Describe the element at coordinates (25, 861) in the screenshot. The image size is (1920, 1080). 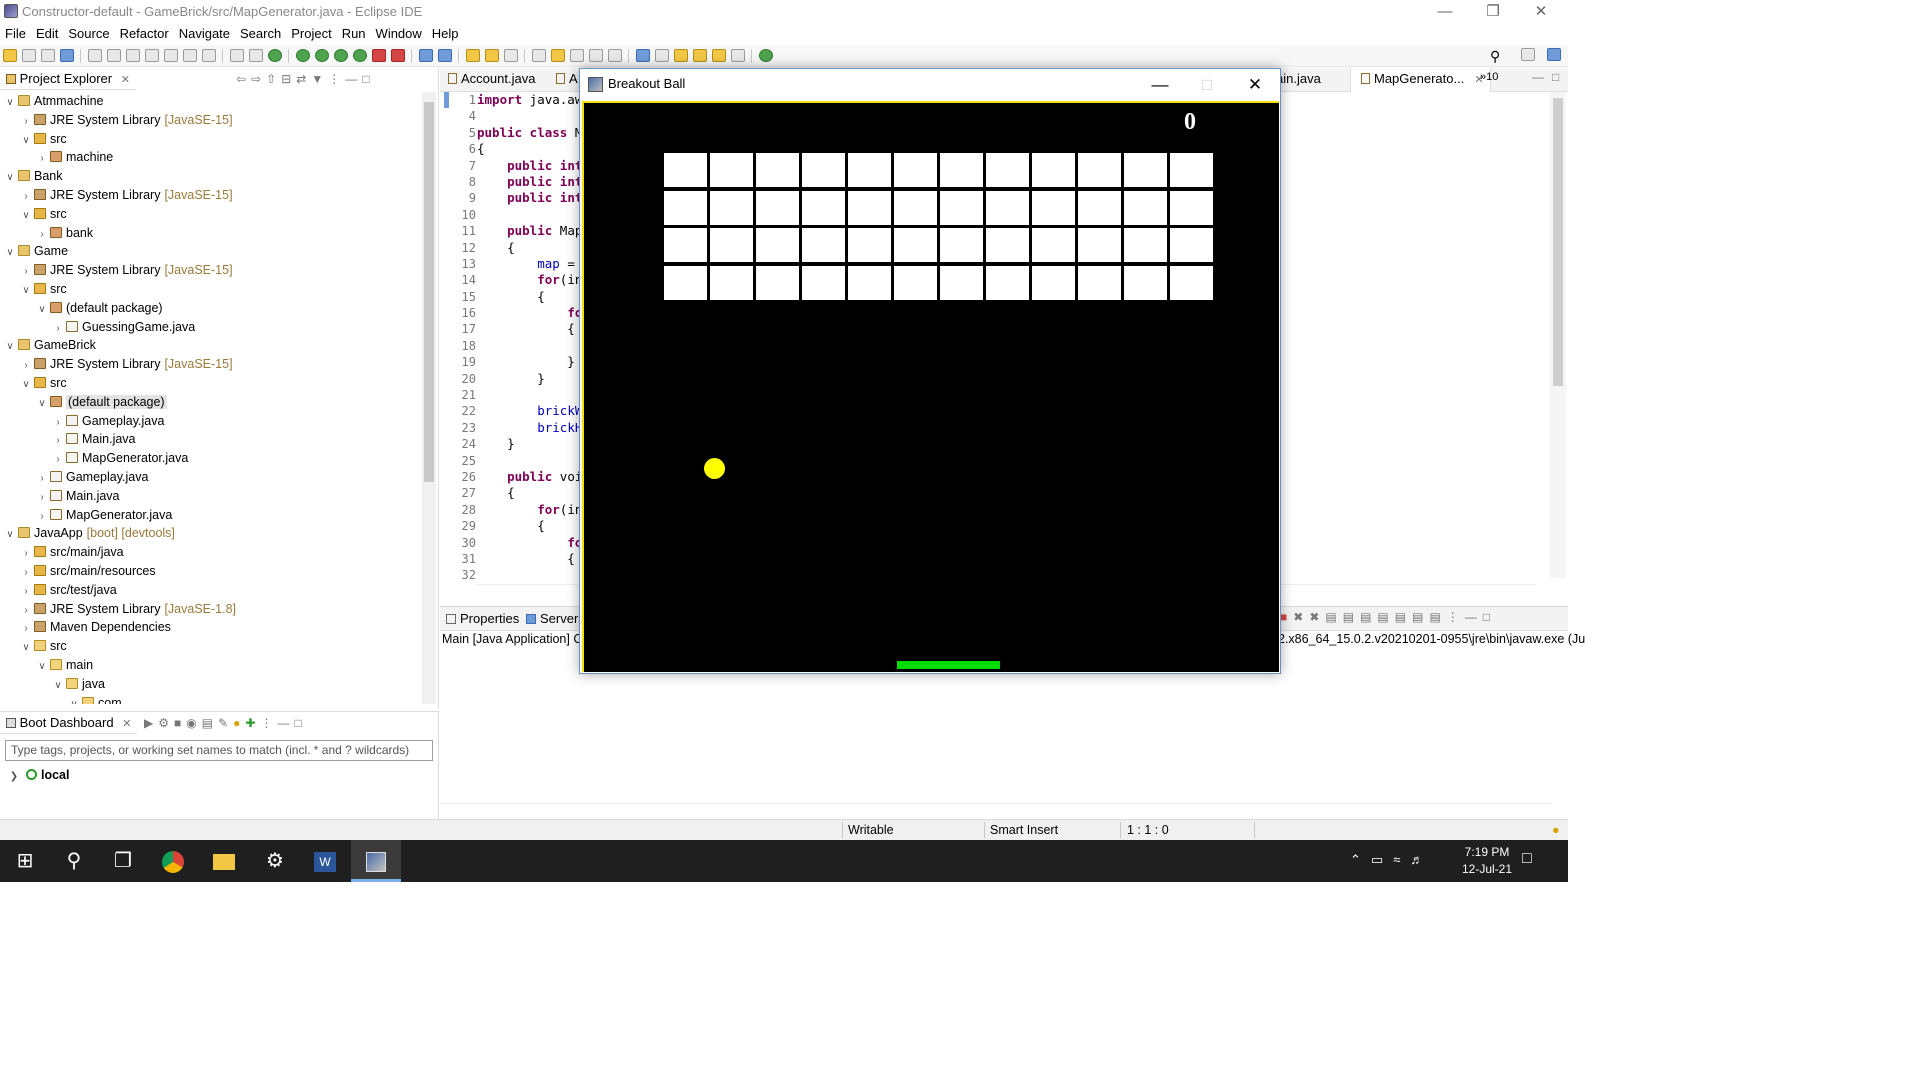
I see `start-button: ⊞` at that location.